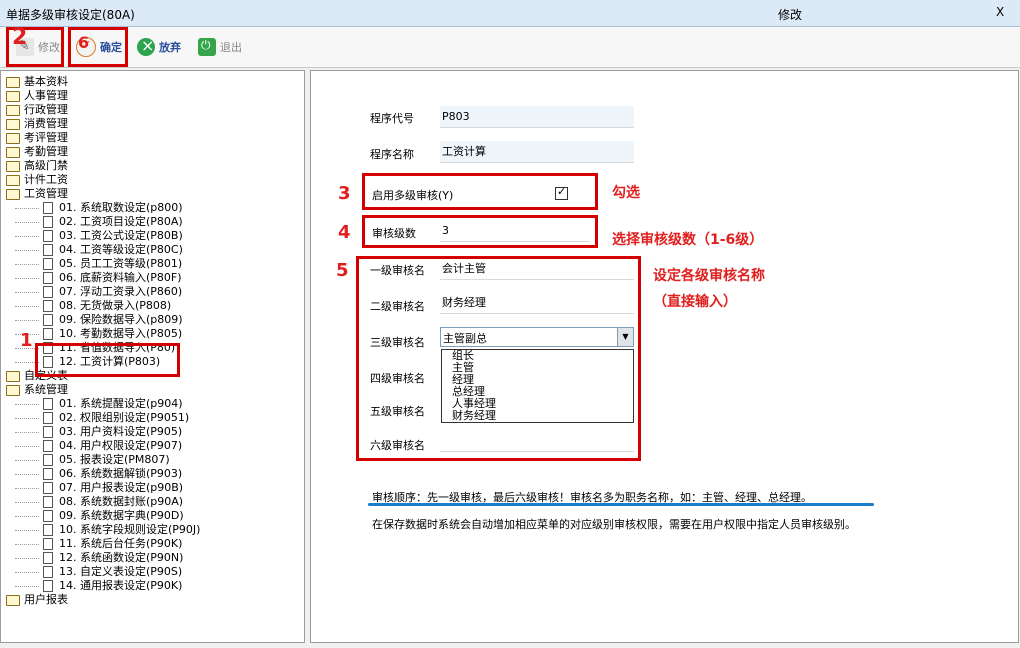  What do you see at coordinates (98, 586) in the screenshot?
I see `tree-item-system: 14. 通用报表设定(P90K)` at bounding box center [98, 586].